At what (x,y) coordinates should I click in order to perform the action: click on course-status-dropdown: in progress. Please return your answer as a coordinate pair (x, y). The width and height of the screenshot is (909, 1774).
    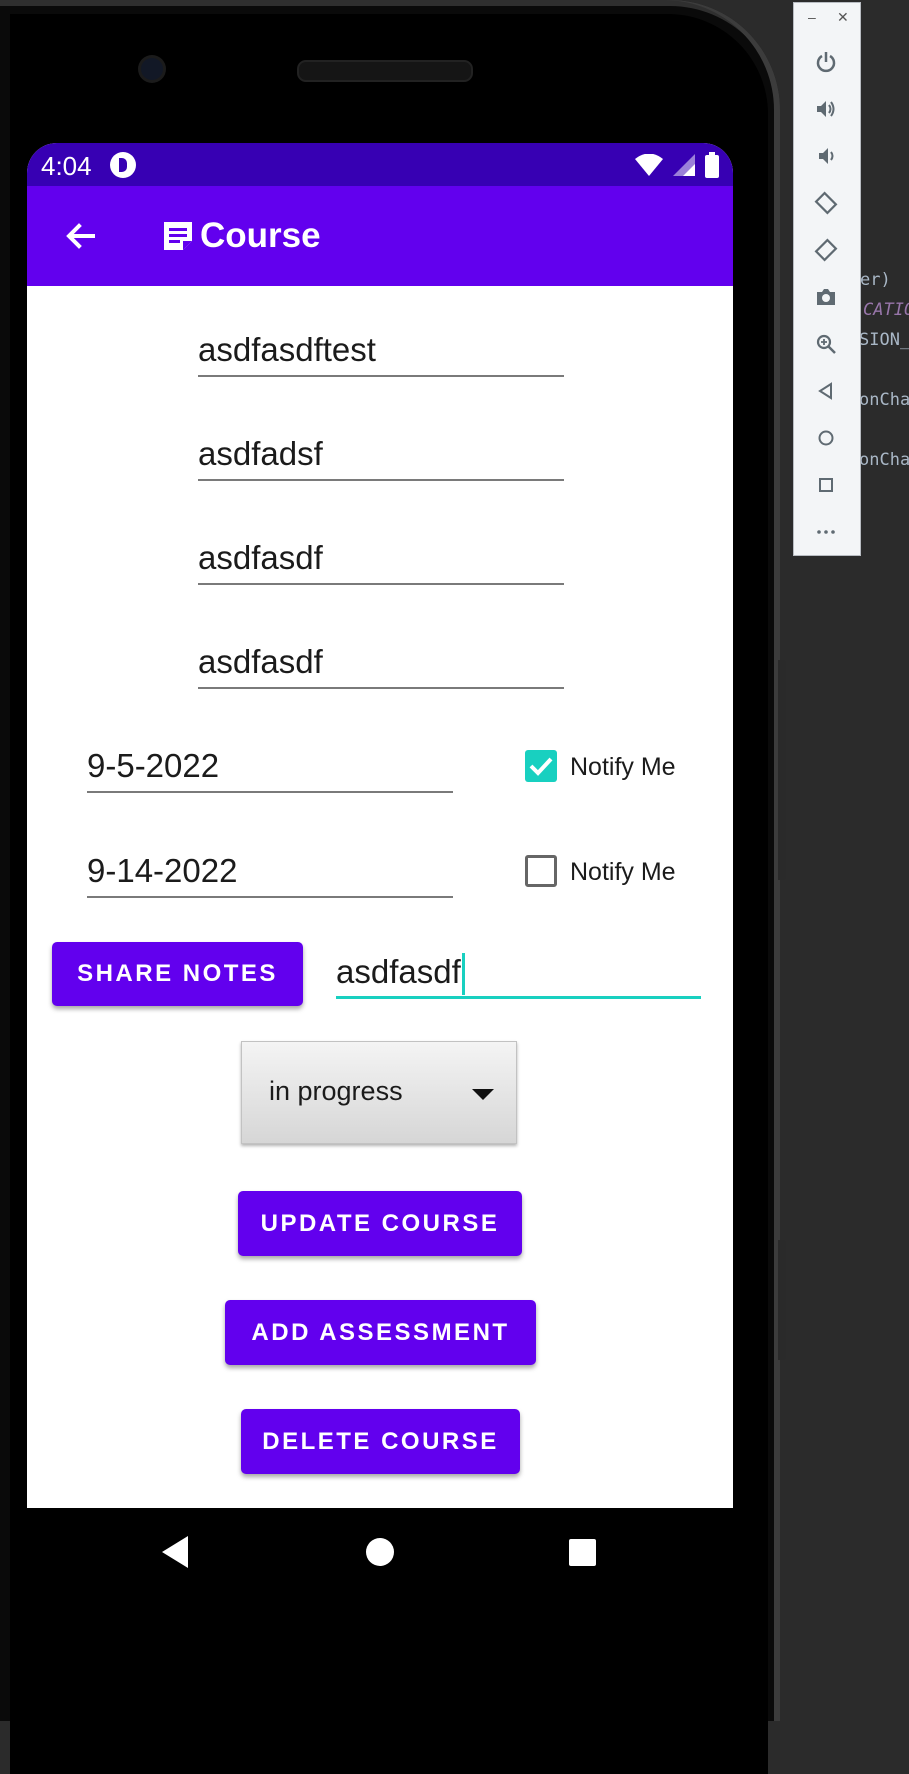
    Looking at the image, I should click on (379, 1092).